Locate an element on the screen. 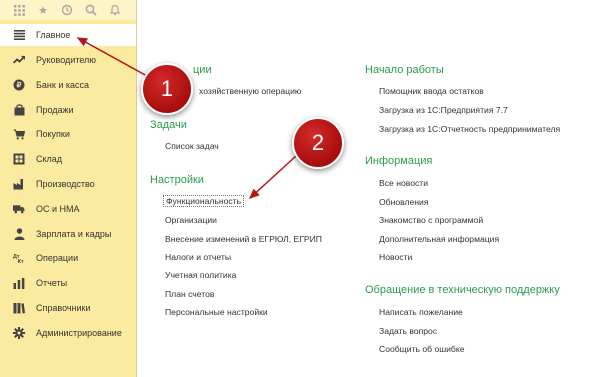 The width and height of the screenshot is (600, 377). sidebar-item-label: Банк и касса is located at coordinates (62, 85).